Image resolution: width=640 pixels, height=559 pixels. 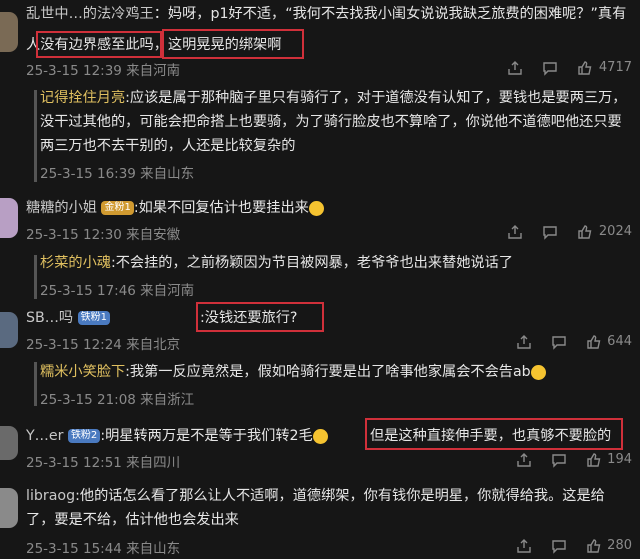 I want to click on comment-meta: 25-3-15 12:39 来自河南, so click(x=103, y=71).